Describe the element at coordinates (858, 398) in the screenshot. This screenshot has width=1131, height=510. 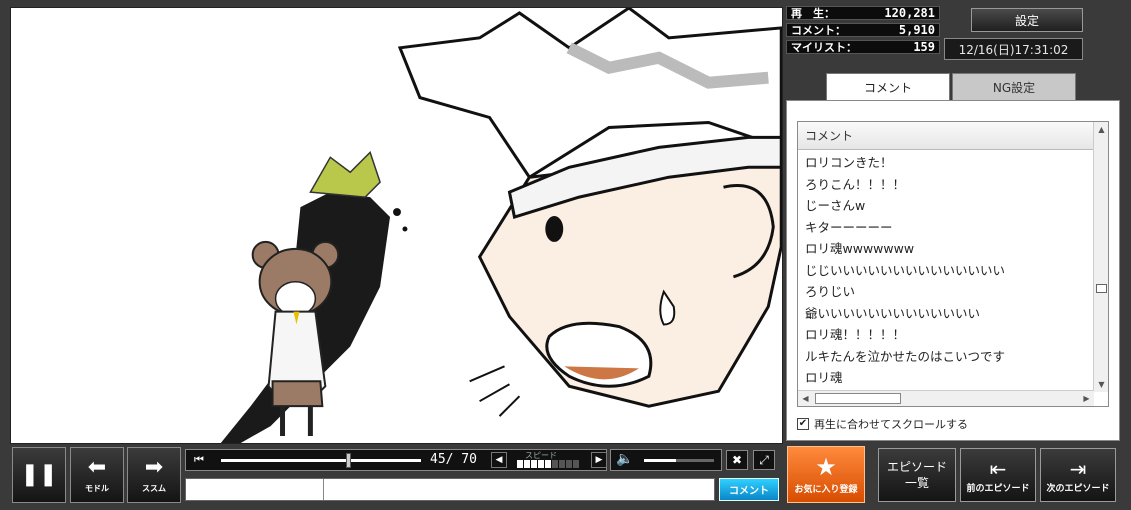
I see `horizontal-scroll-thumb` at that location.